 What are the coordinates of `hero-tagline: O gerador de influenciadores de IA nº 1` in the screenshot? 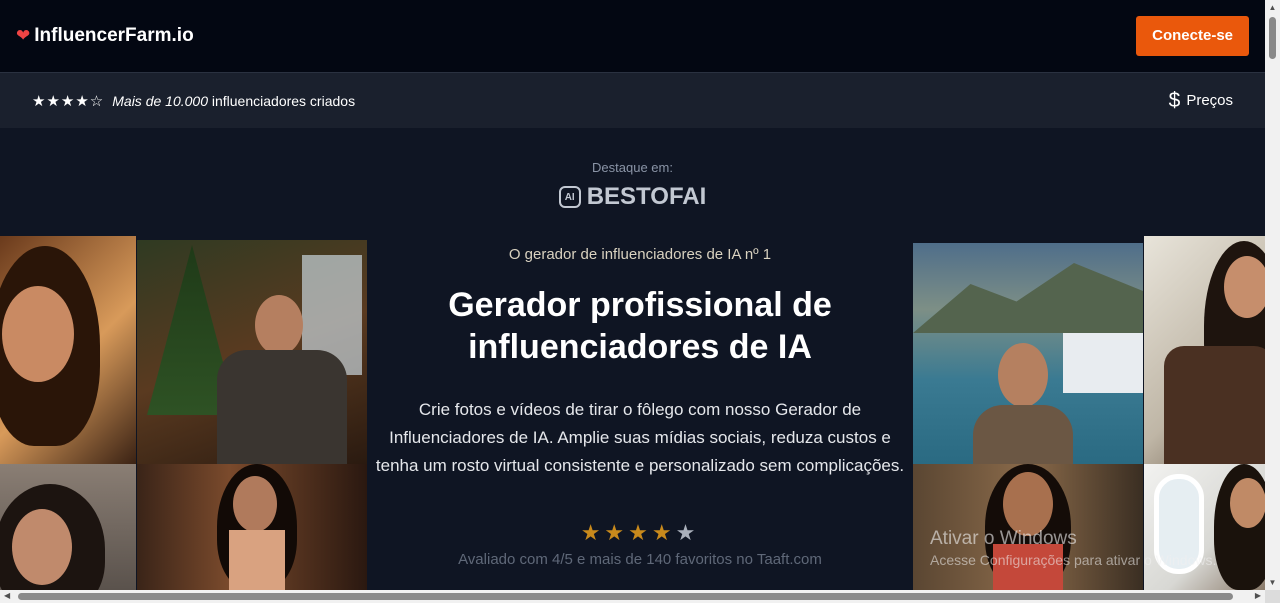 It's located at (640, 254).